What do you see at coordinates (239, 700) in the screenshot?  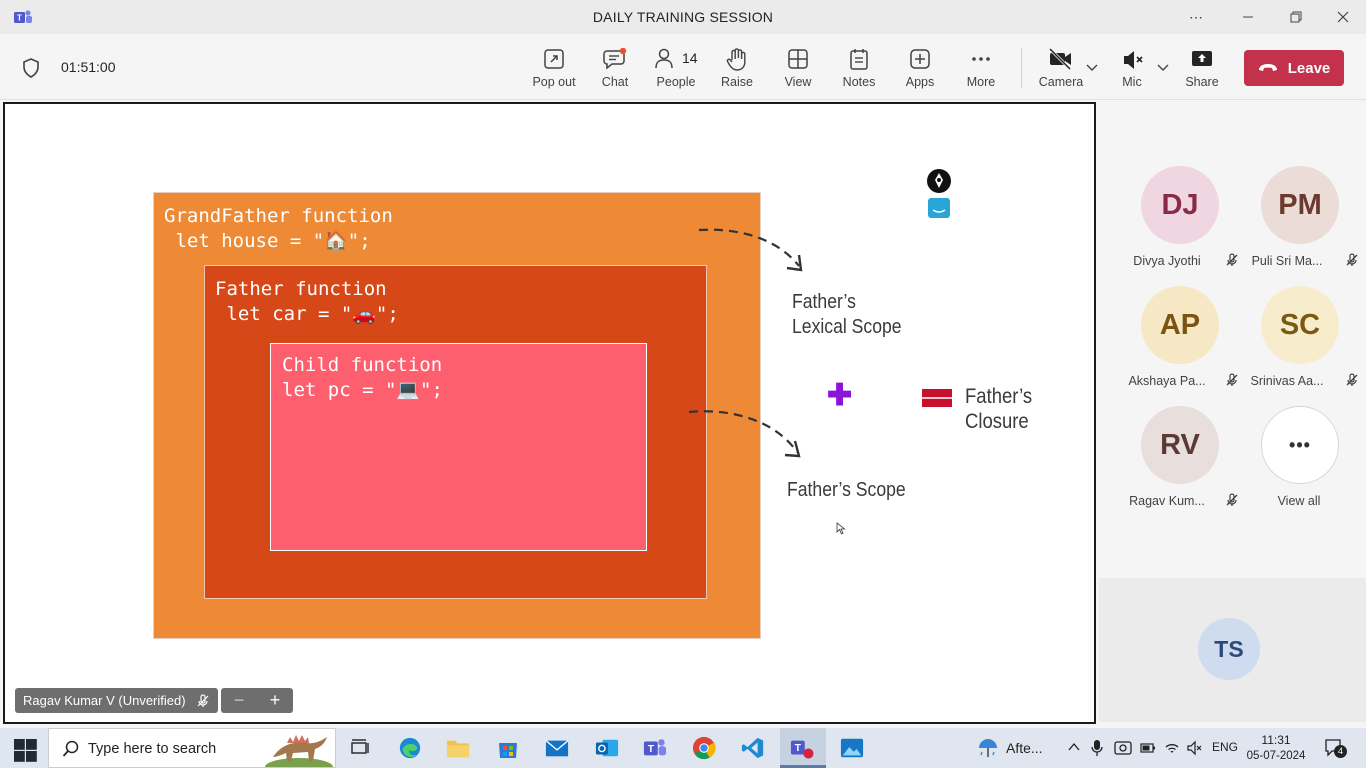 I see `zoom-out-button: −` at bounding box center [239, 700].